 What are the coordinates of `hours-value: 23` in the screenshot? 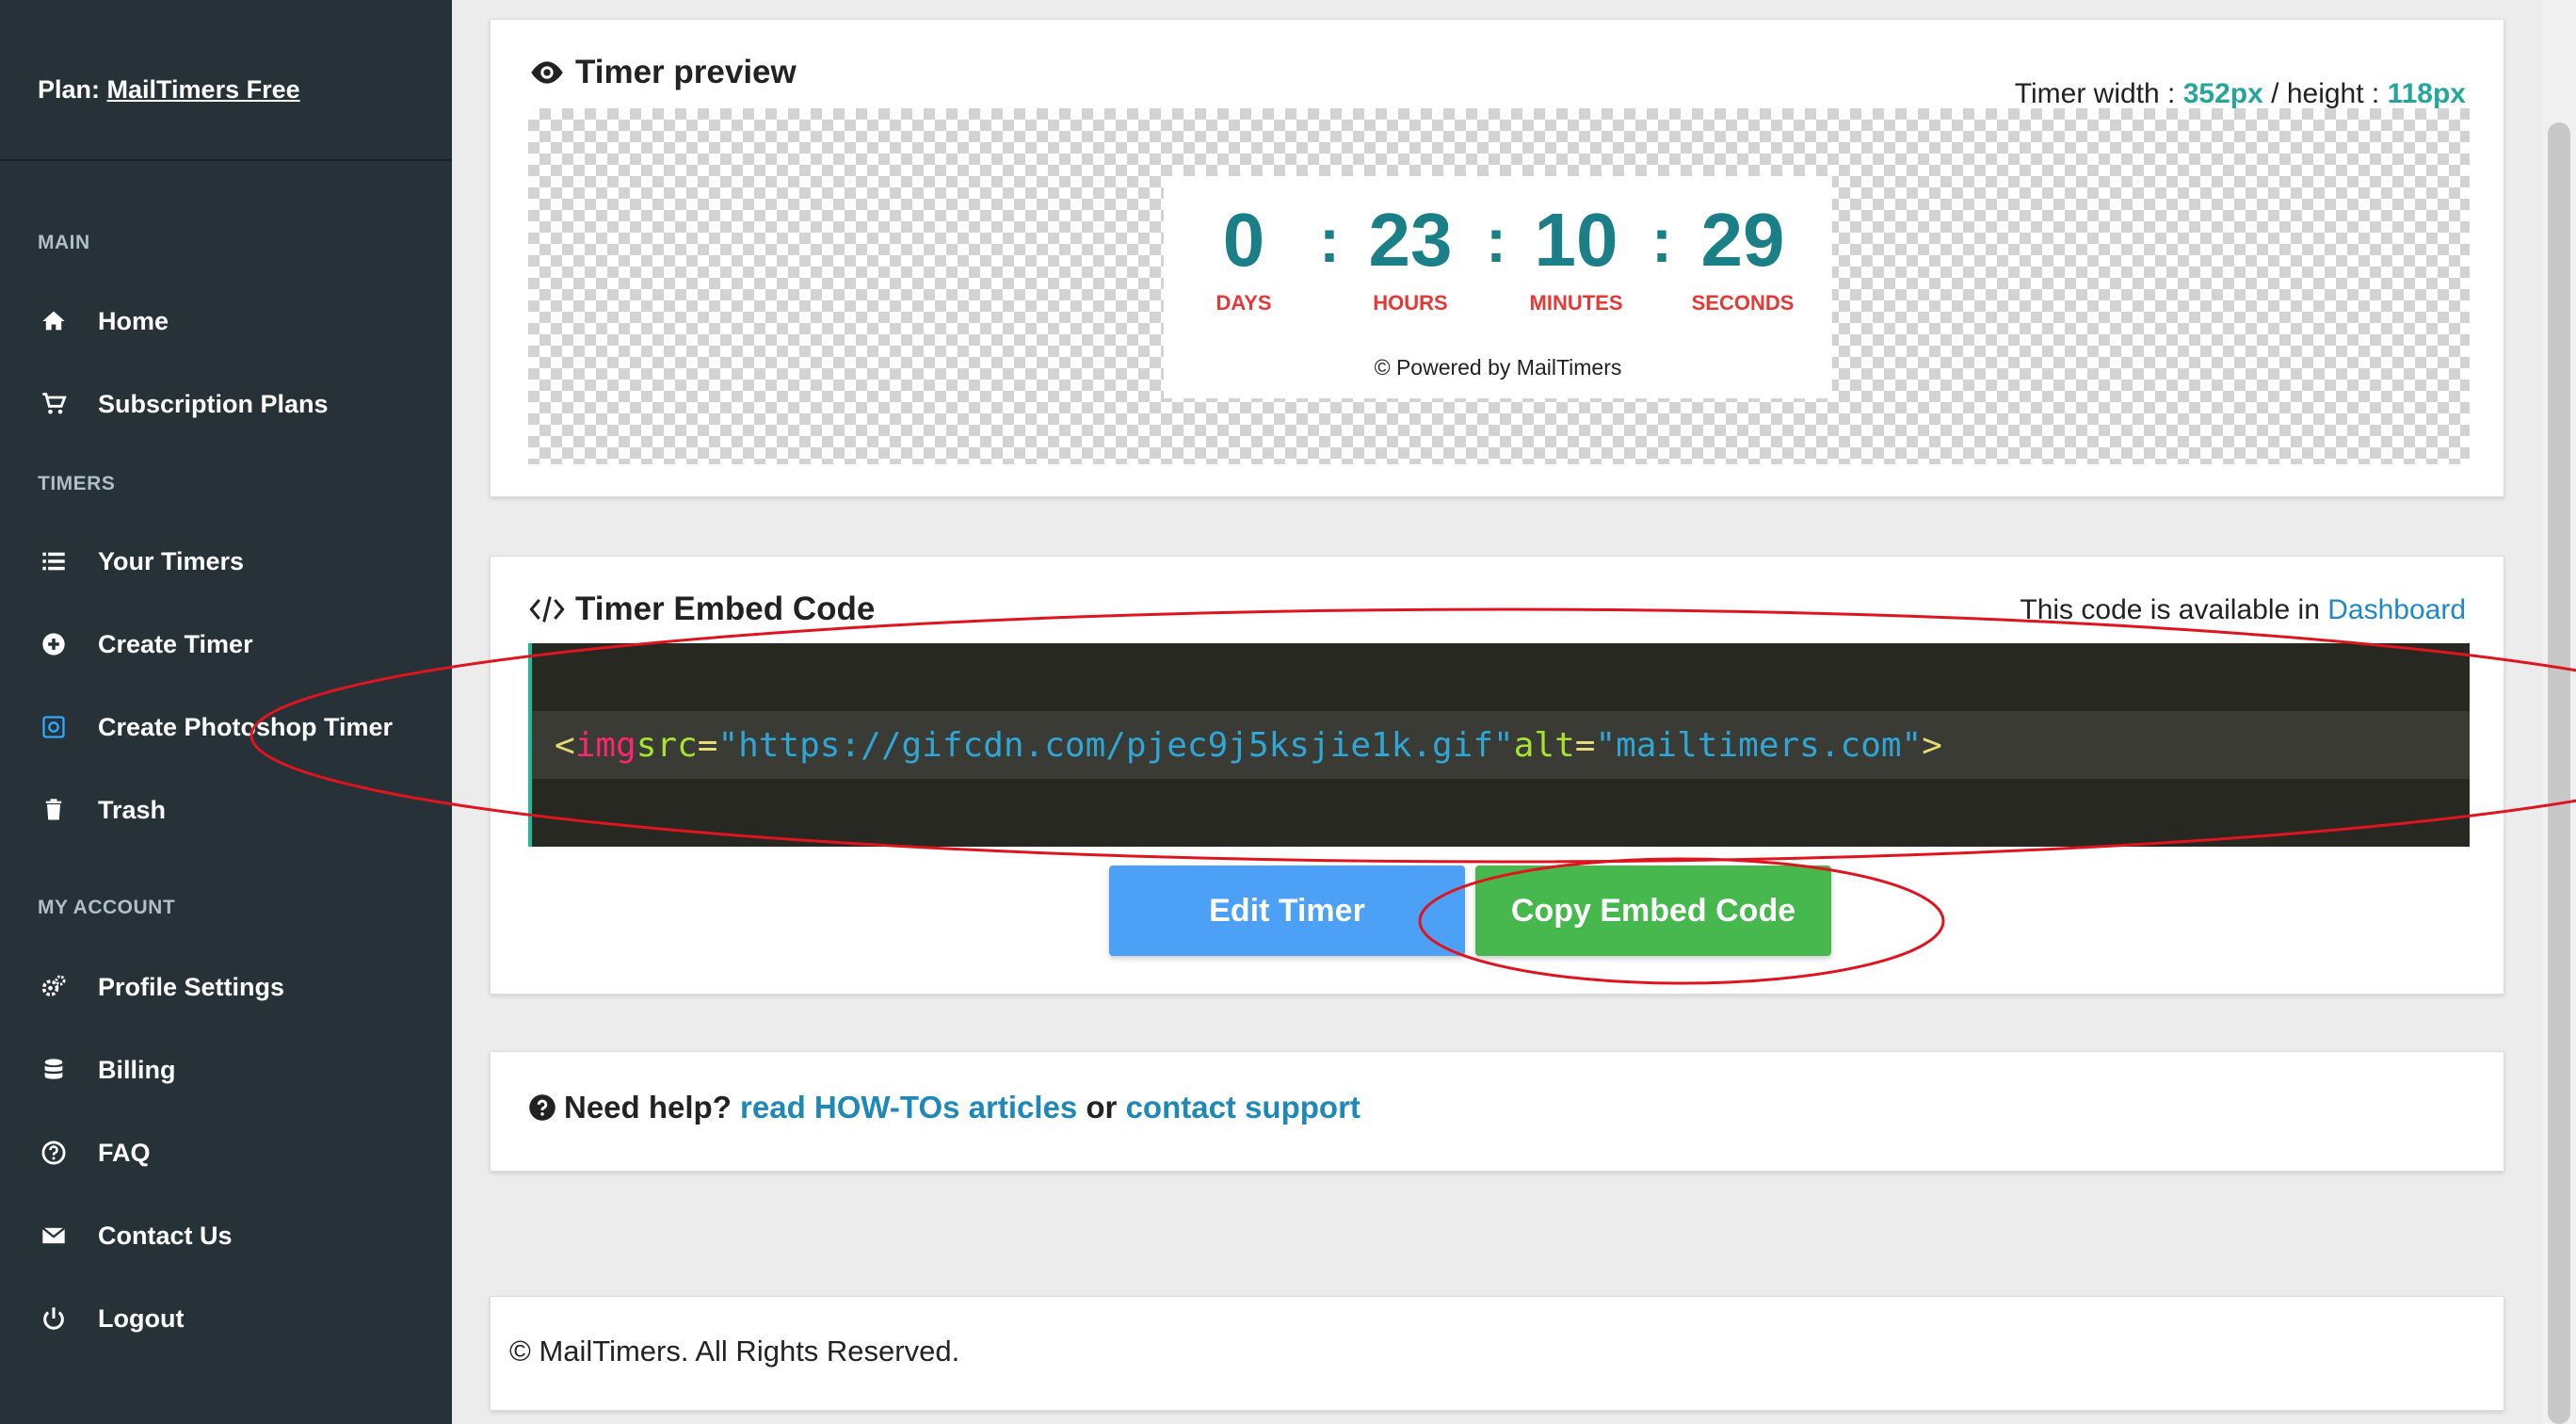 It's located at (1410, 240).